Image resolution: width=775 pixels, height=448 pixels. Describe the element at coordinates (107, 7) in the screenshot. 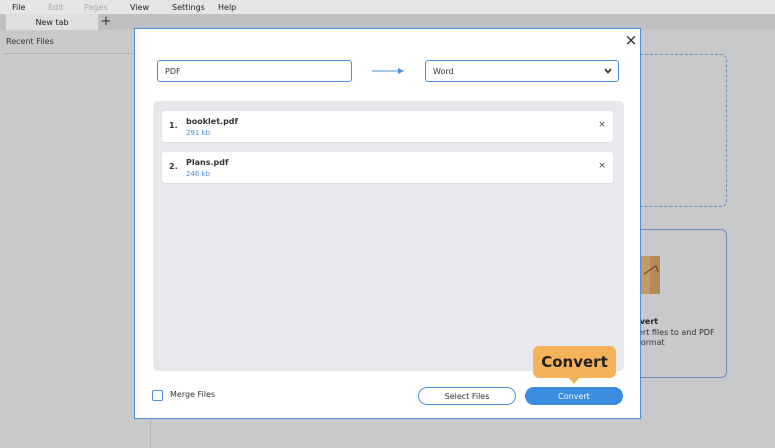

I see `menu-pages: Pages` at that location.